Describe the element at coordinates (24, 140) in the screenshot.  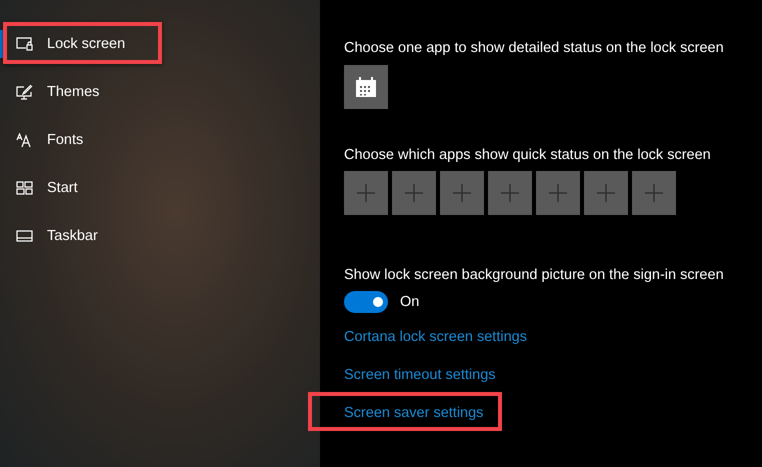
I see `font-letters-icon` at that location.